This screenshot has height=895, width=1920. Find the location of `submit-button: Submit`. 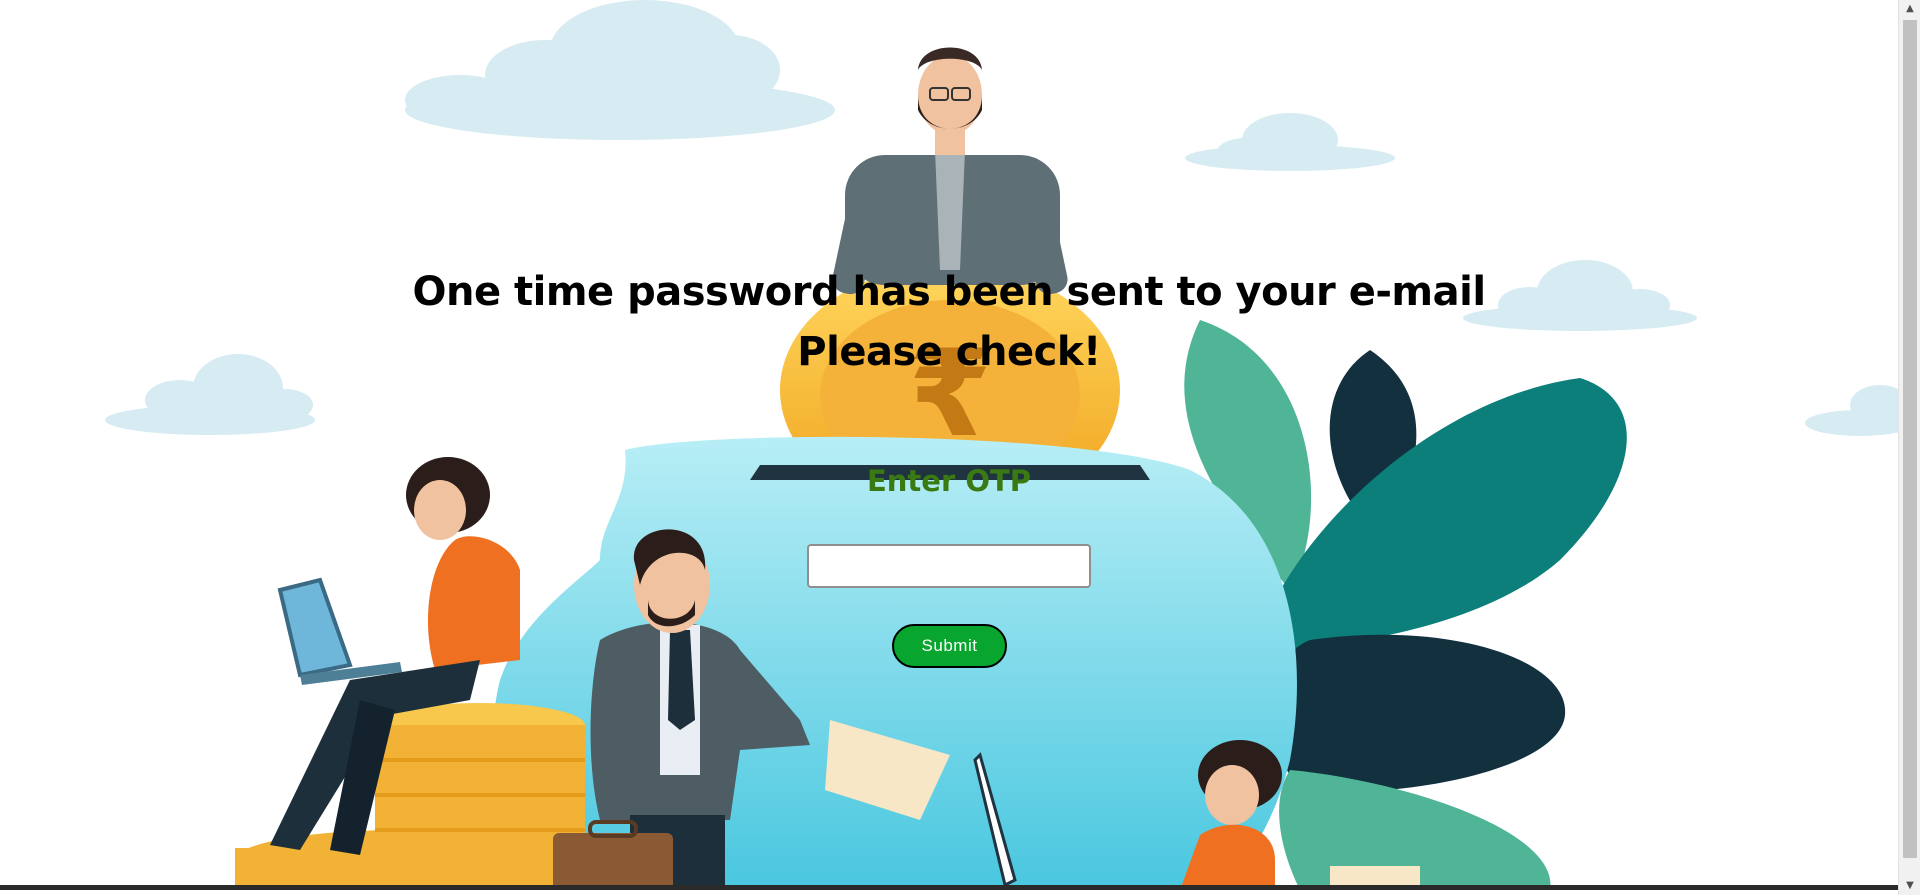

submit-button: Submit is located at coordinates (949, 646).